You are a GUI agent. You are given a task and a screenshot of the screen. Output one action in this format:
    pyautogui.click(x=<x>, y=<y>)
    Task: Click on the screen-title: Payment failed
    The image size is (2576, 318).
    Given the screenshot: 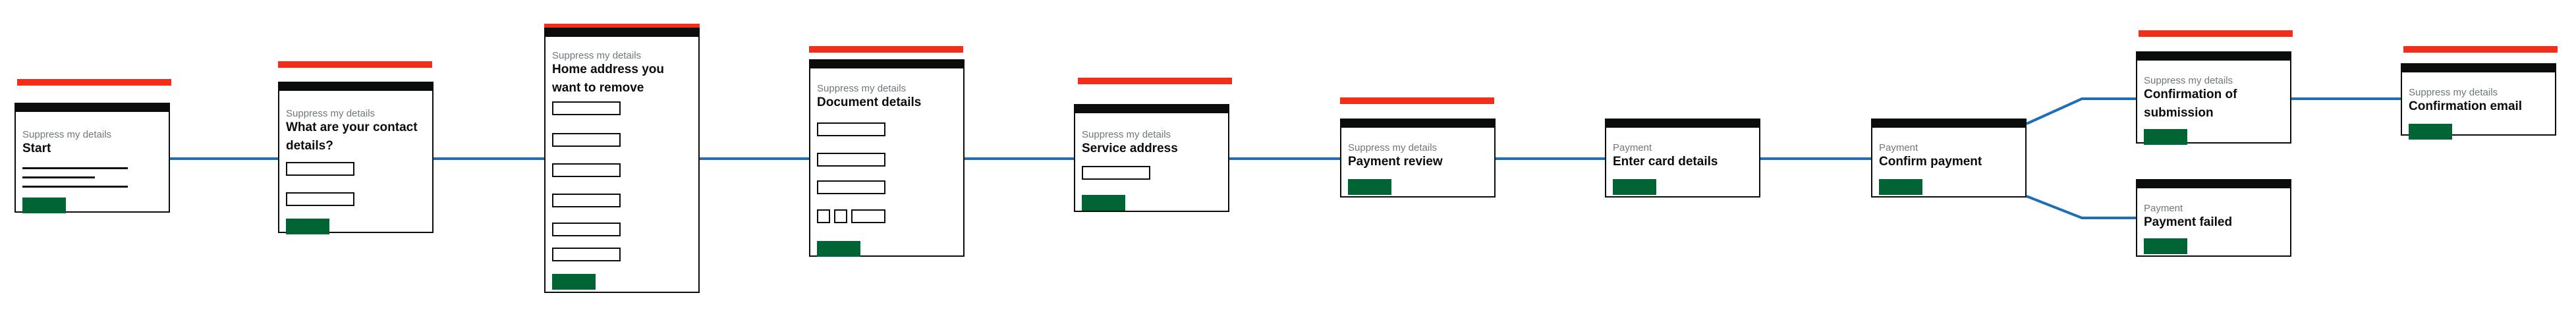 What is the action you would take?
    pyautogui.click(x=2188, y=222)
    